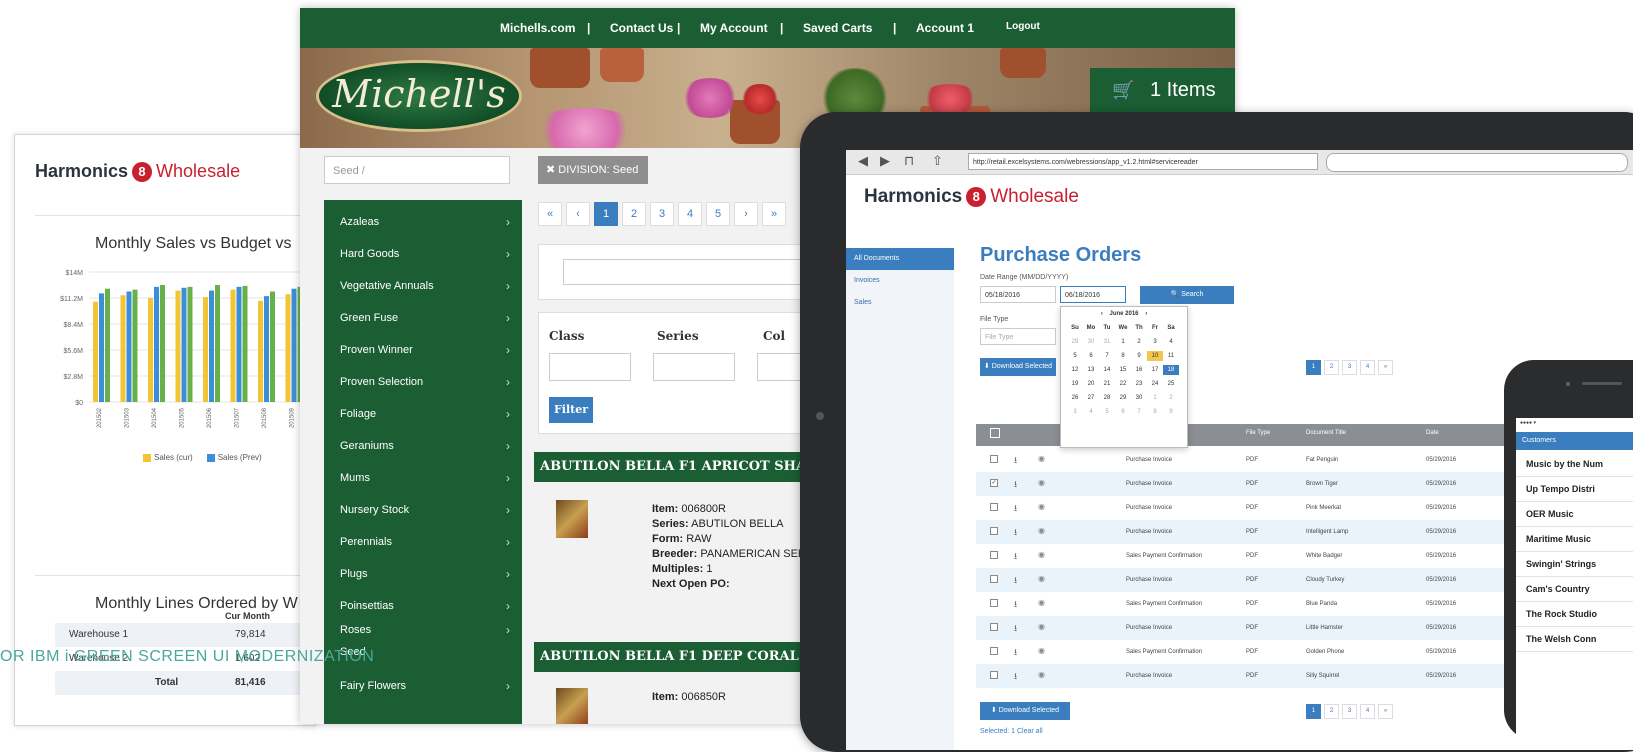  I want to click on select-all-checkbox, so click(995, 433).